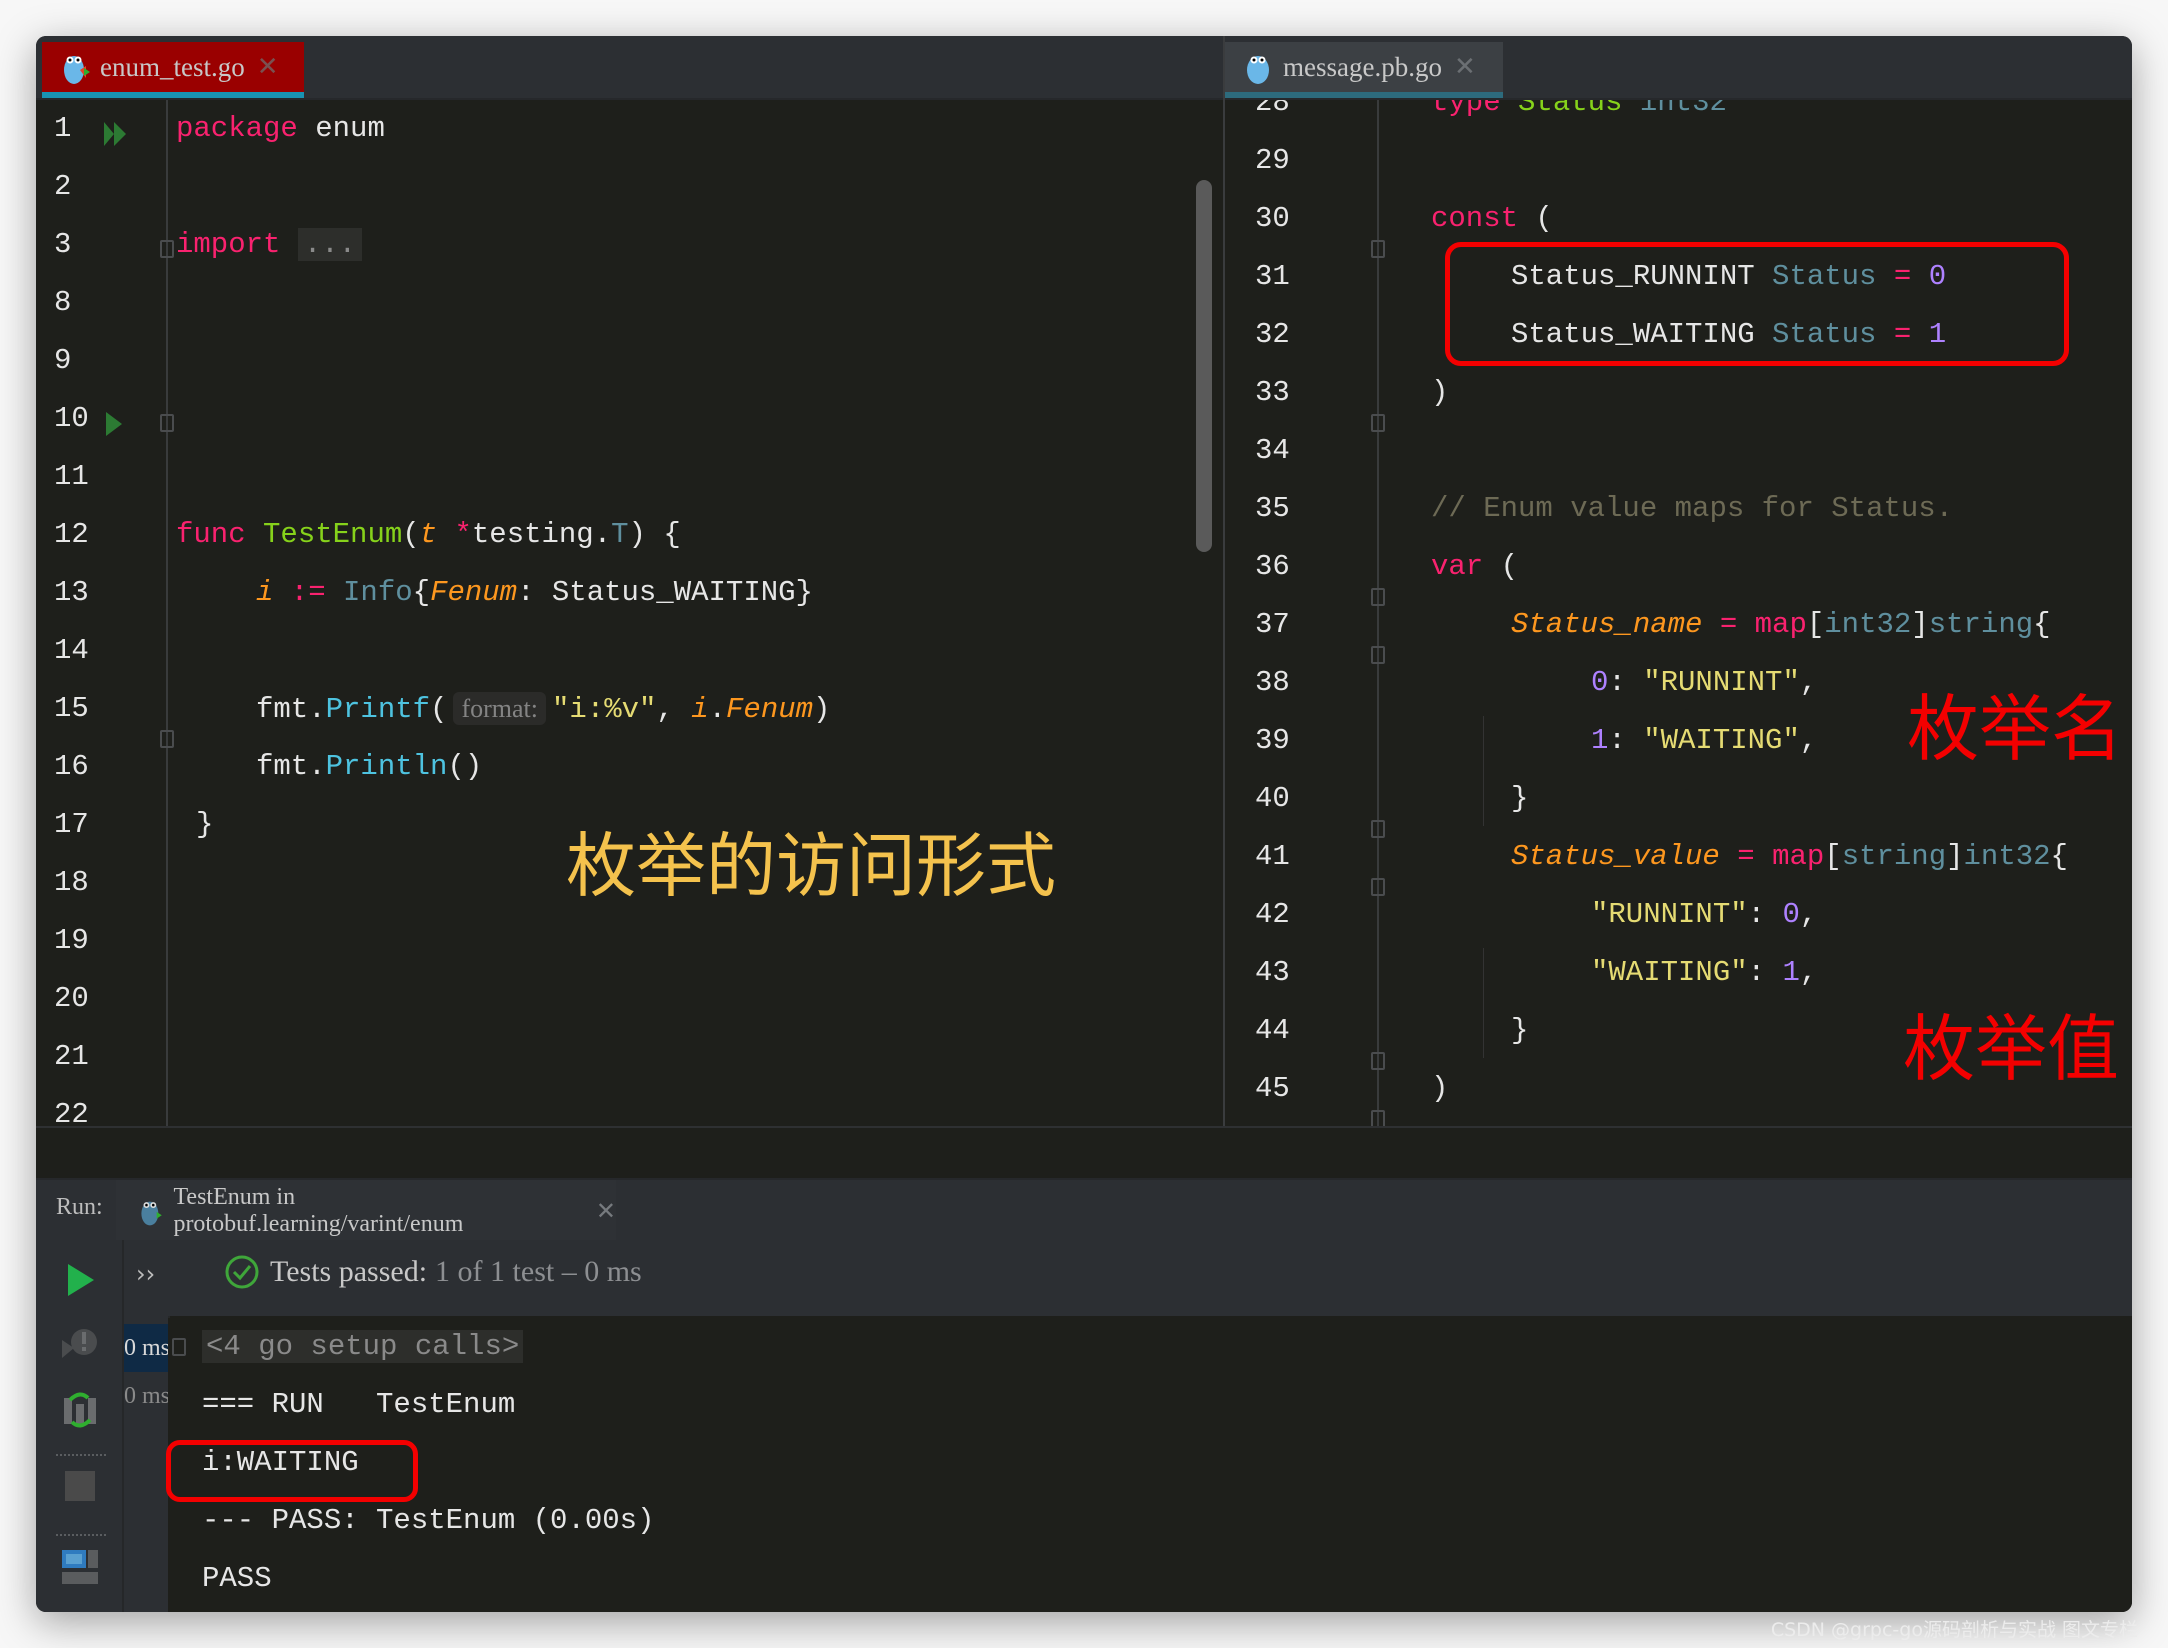 The image size is (2168, 1648). Describe the element at coordinates (1272, 914) in the screenshot. I see `line-number: 42` at that location.